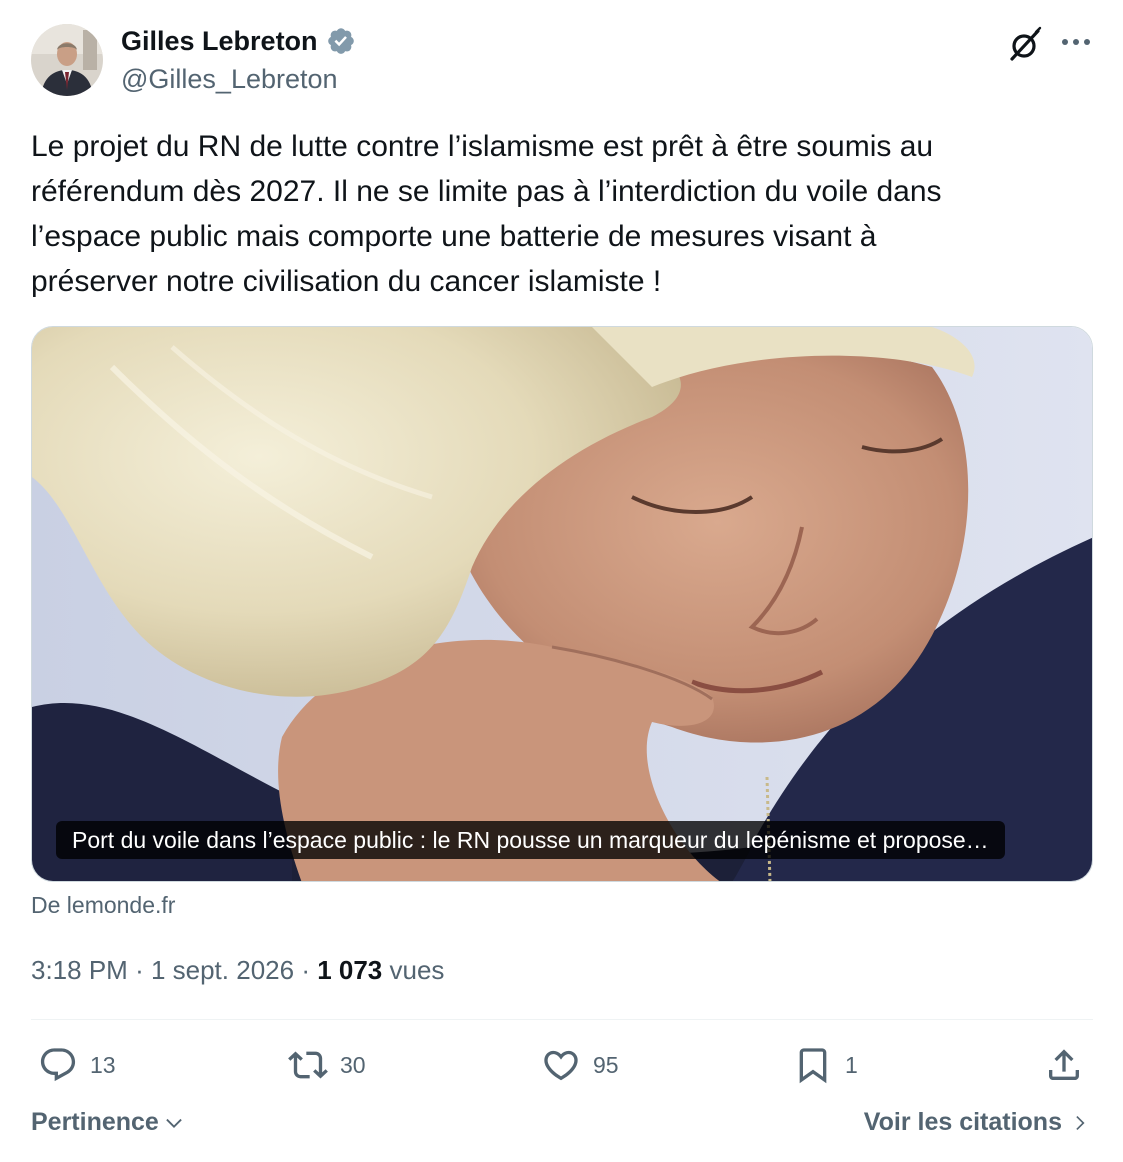 The image size is (1123, 1162). What do you see at coordinates (222, 970) in the screenshot?
I see `tweet-date: 1 sept. 2026` at bounding box center [222, 970].